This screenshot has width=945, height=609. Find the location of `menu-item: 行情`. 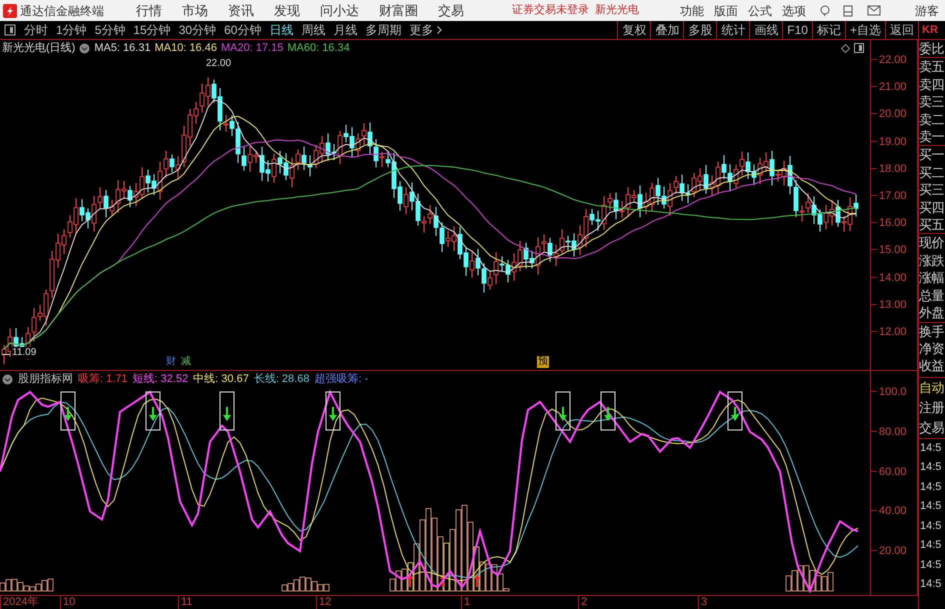

menu-item: 行情 is located at coordinates (149, 10).